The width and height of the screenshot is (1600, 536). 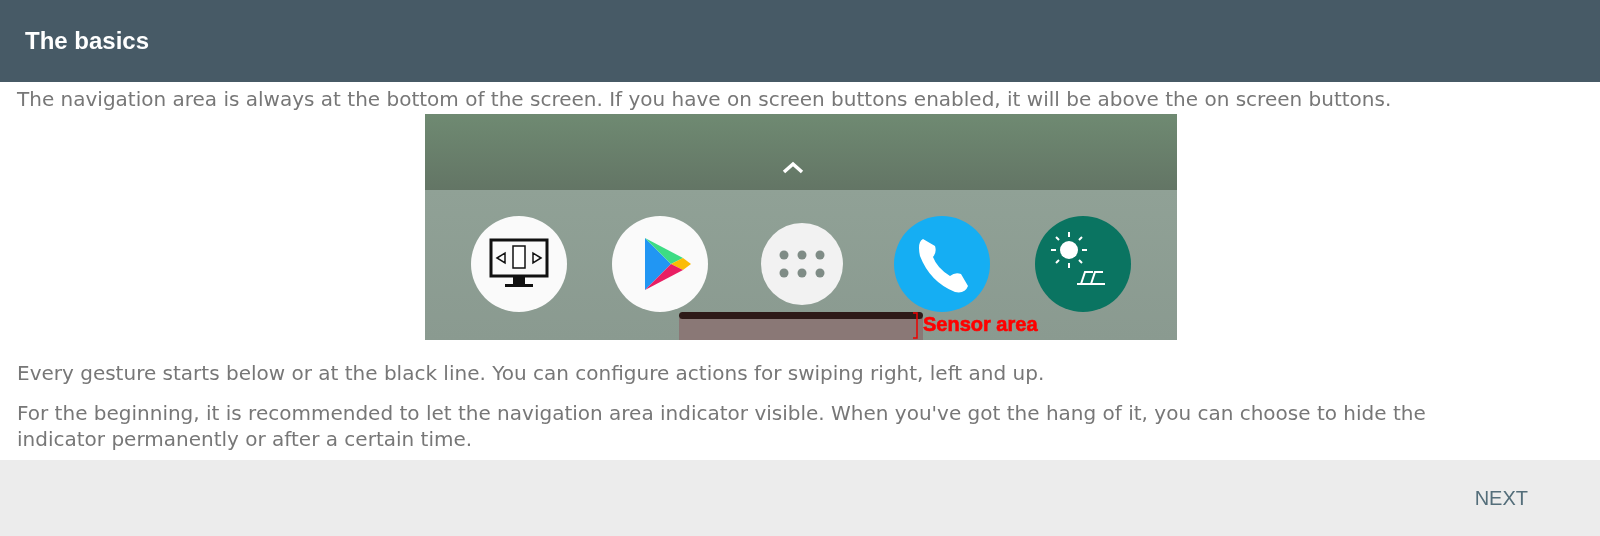 What do you see at coordinates (519, 264) in the screenshot?
I see `monitor-document-icon` at bounding box center [519, 264].